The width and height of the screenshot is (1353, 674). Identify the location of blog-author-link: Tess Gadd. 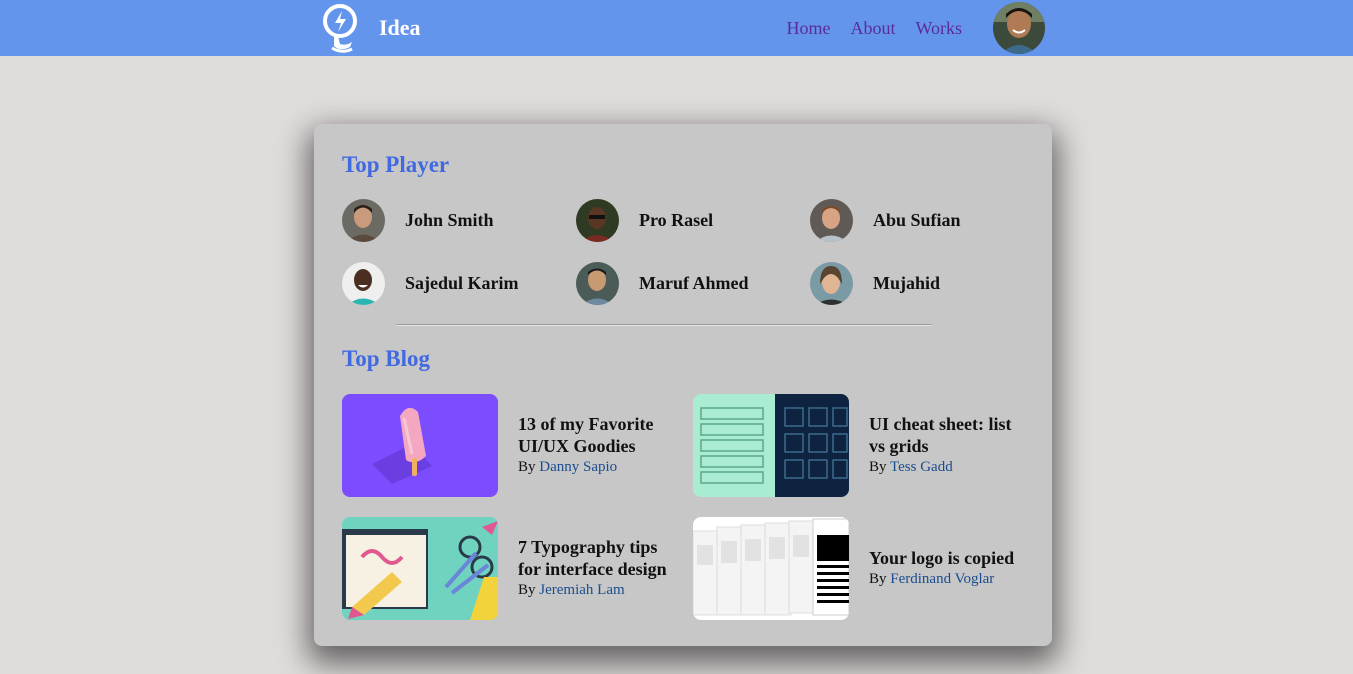
(921, 467).